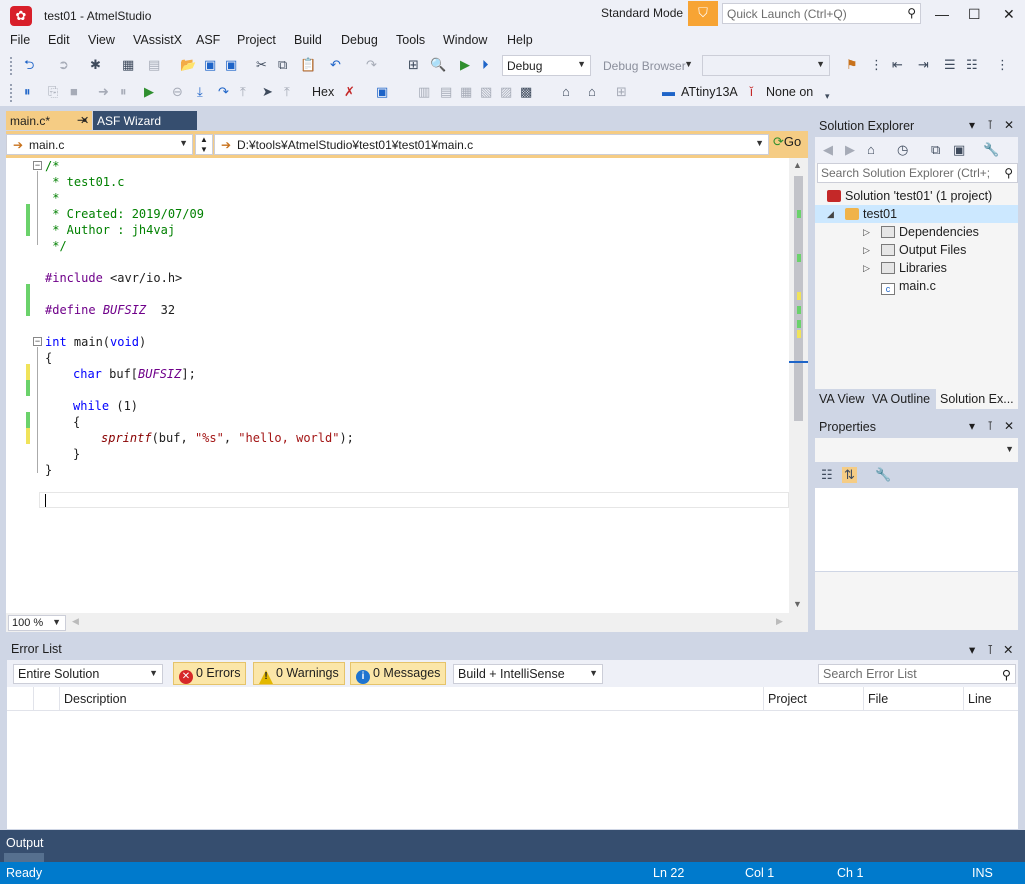 Image resolution: width=1025 pixels, height=884 pixels. I want to click on toolbar-options-icon: ⋮, so click(1002, 65).